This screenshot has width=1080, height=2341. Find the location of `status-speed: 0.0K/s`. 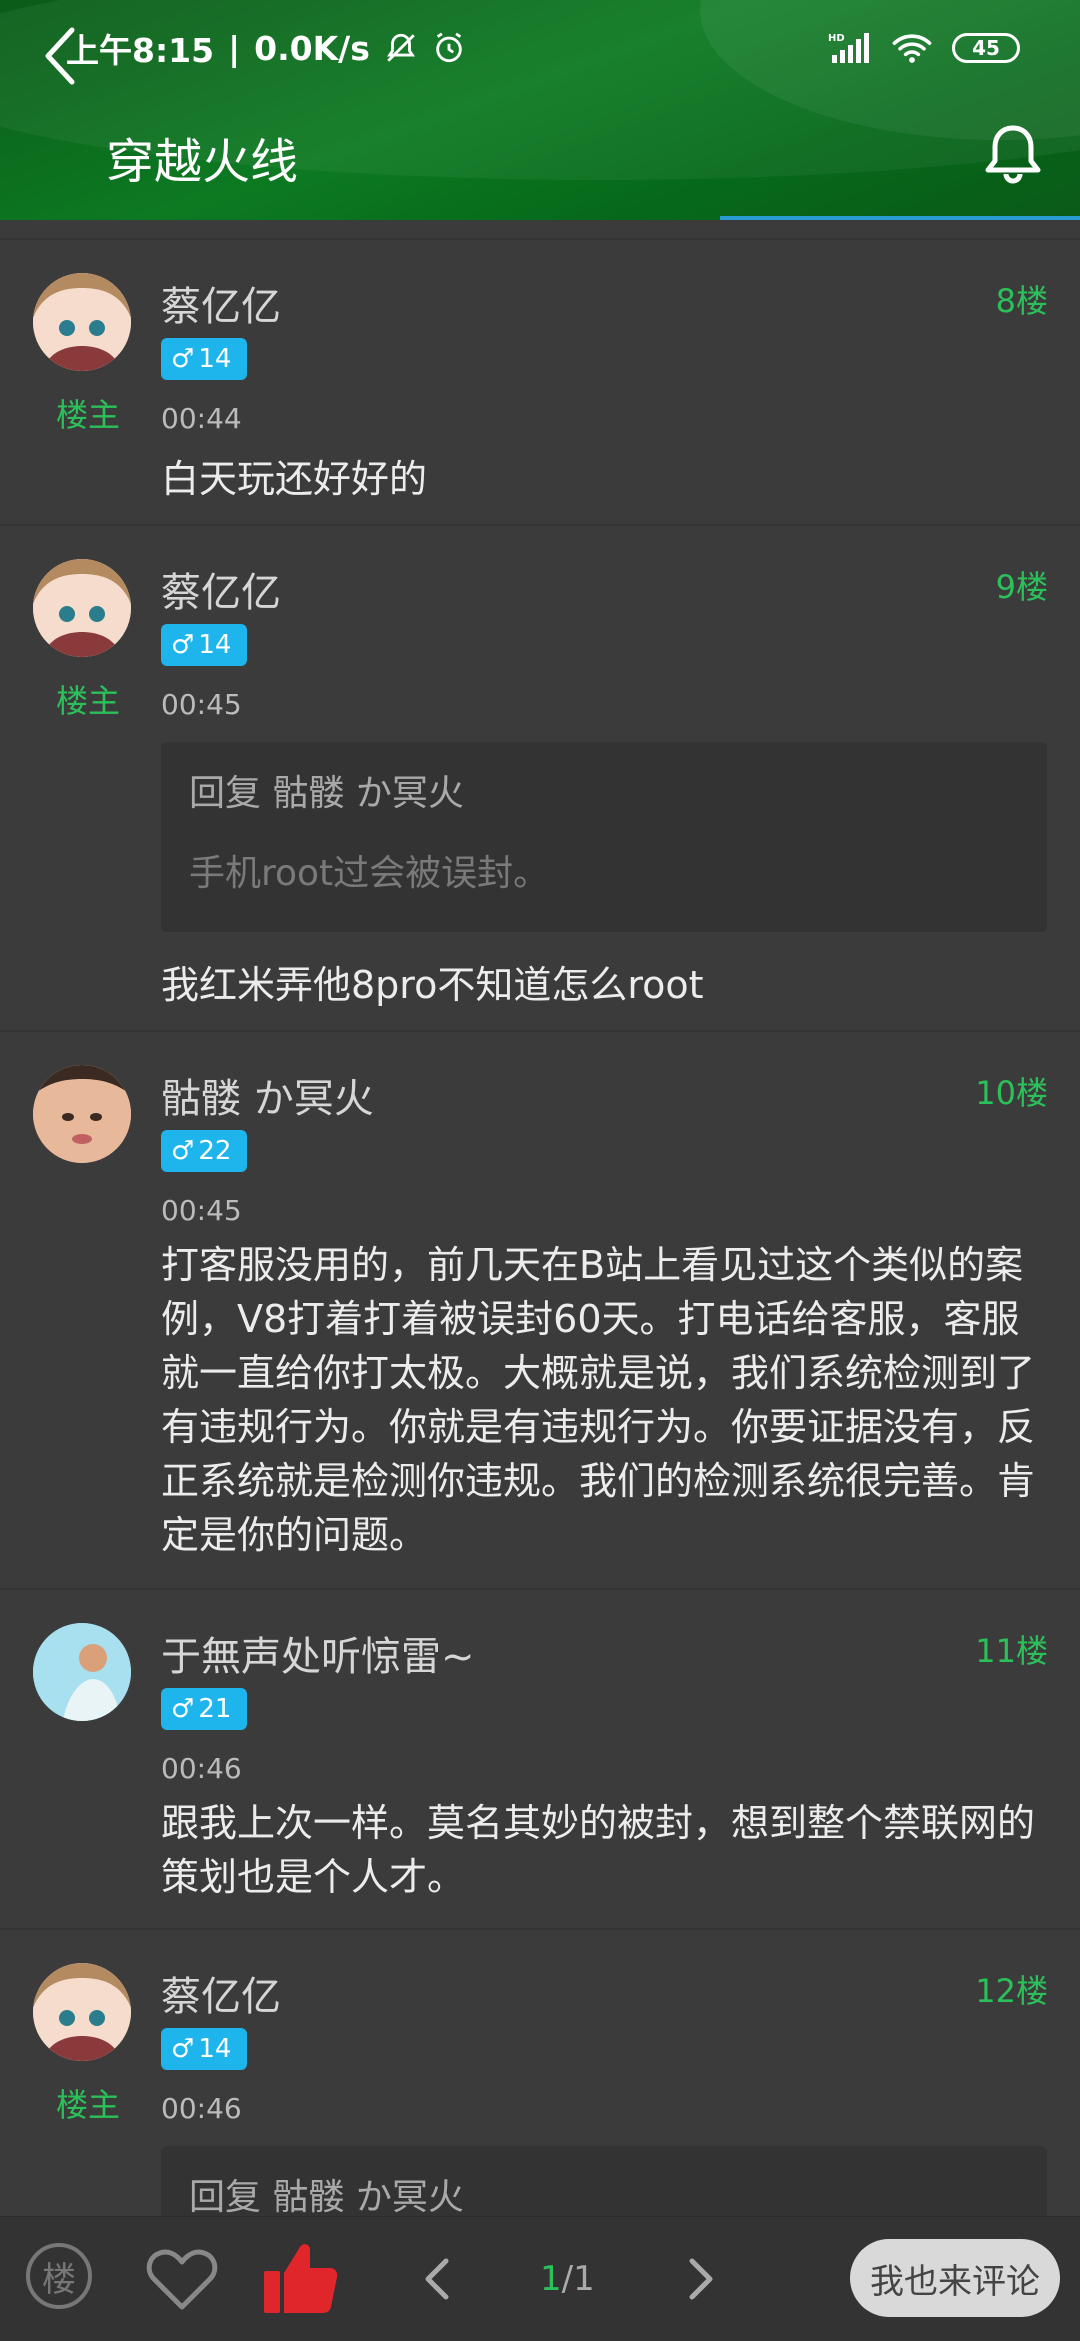

status-speed: 0.0K/s is located at coordinates (312, 48).